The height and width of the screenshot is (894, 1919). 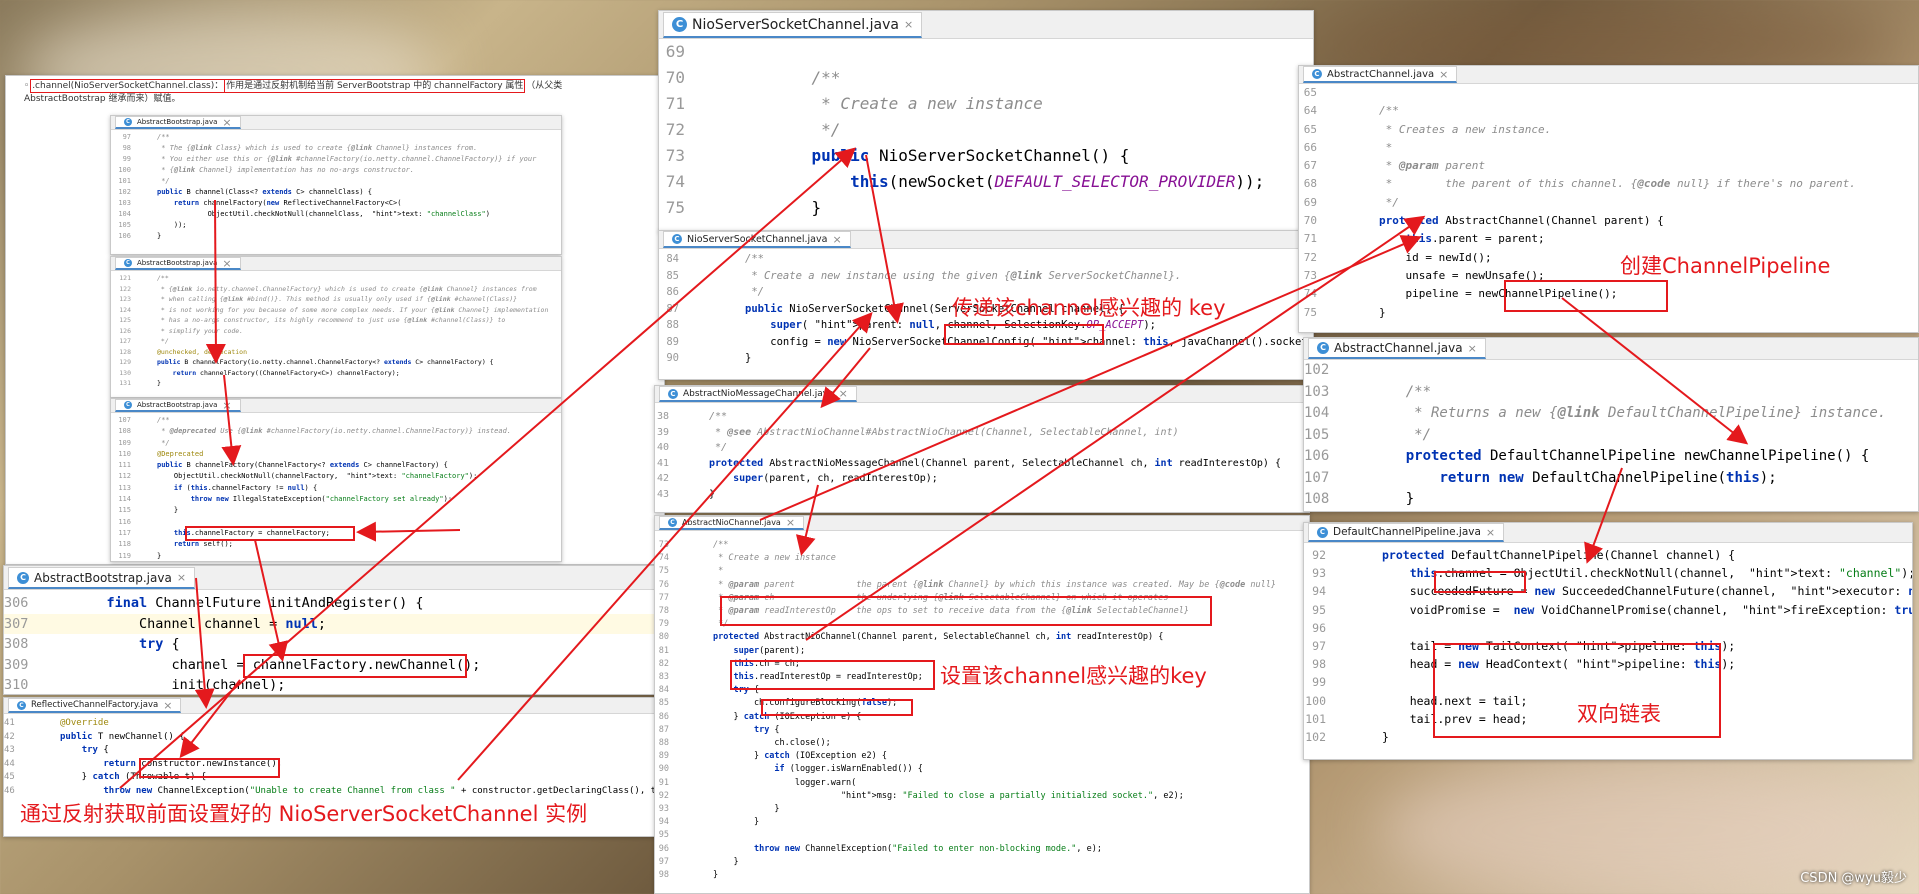 What do you see at coordinates (336, 225) in the screenshot?
I see `code-line: 105 ));` at bounding box center [336, 225].